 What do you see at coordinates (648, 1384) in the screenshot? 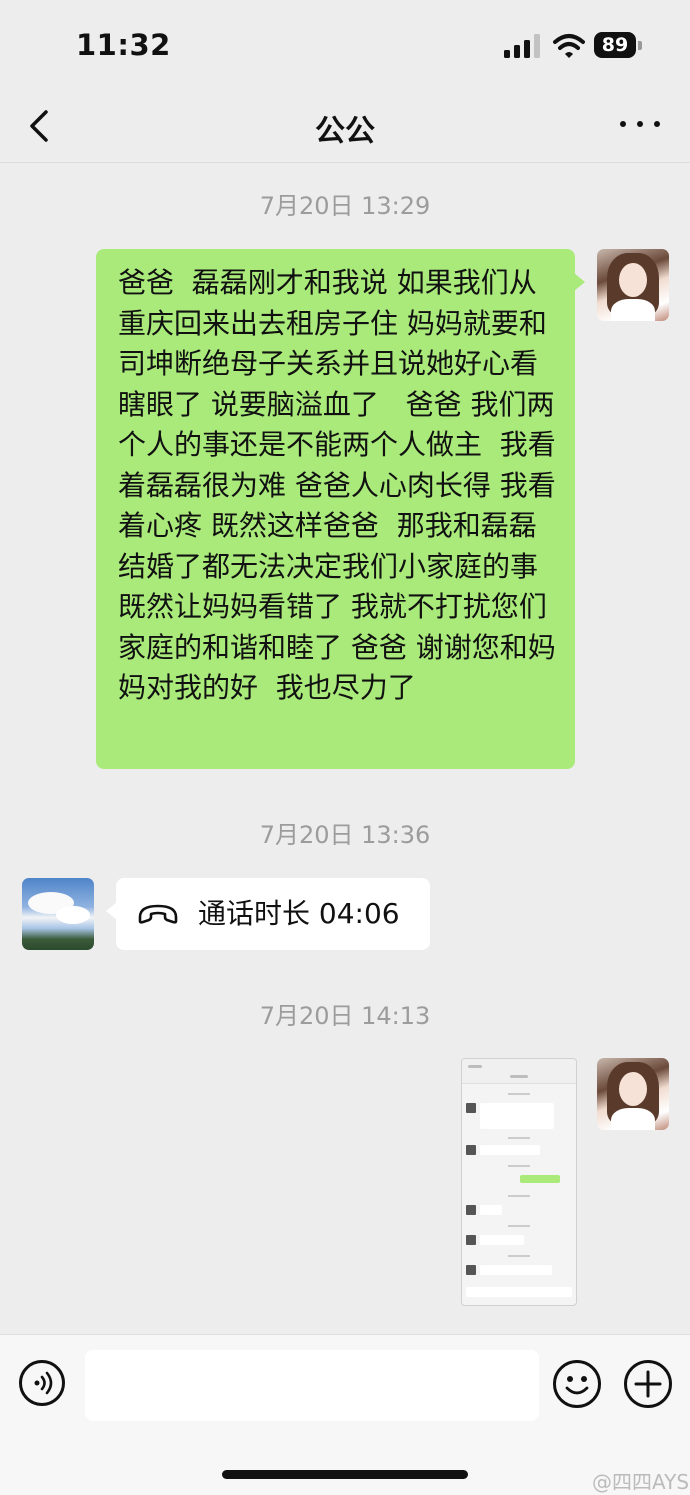
I see `plus-icon` at bounding box center [648, 1384].